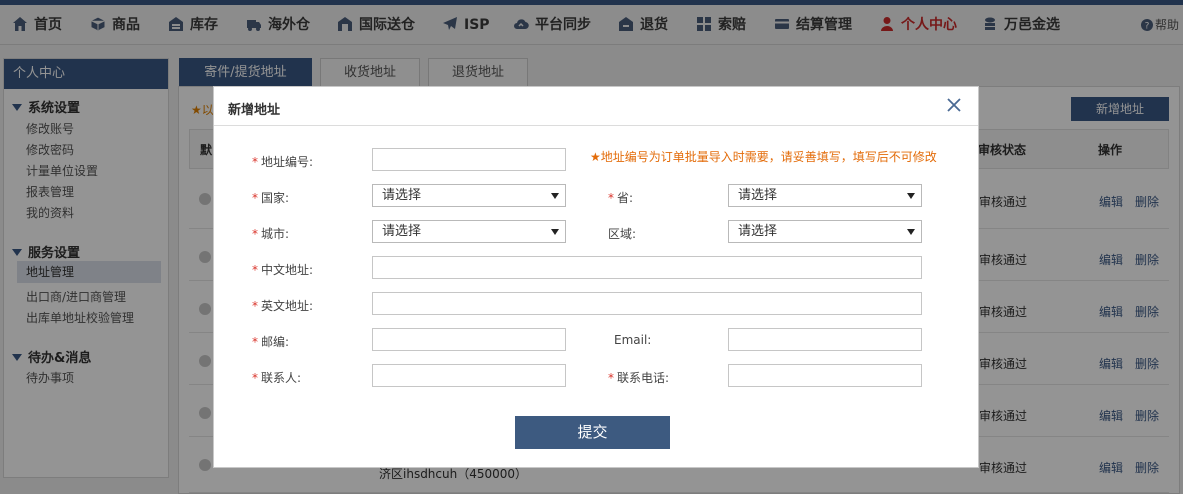 This screenshot has width=1183, height=494. Describe the element at coordinates (254, 110) in the screenshot. I see `dialog-title: 新增地址` at that location.